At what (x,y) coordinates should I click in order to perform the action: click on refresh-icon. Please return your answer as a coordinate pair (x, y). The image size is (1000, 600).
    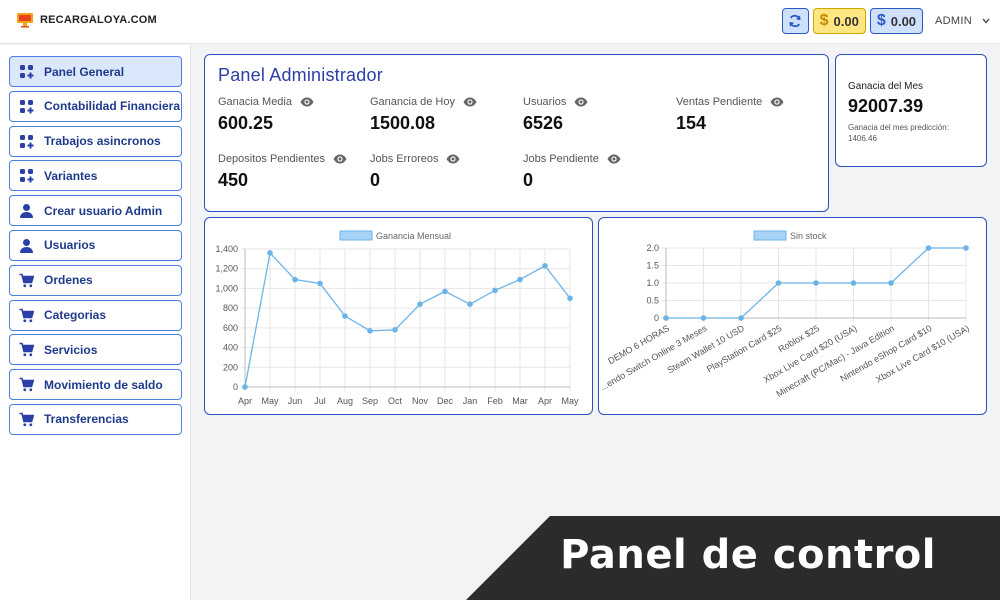
    Looking at the image, I should click on (795, 21).